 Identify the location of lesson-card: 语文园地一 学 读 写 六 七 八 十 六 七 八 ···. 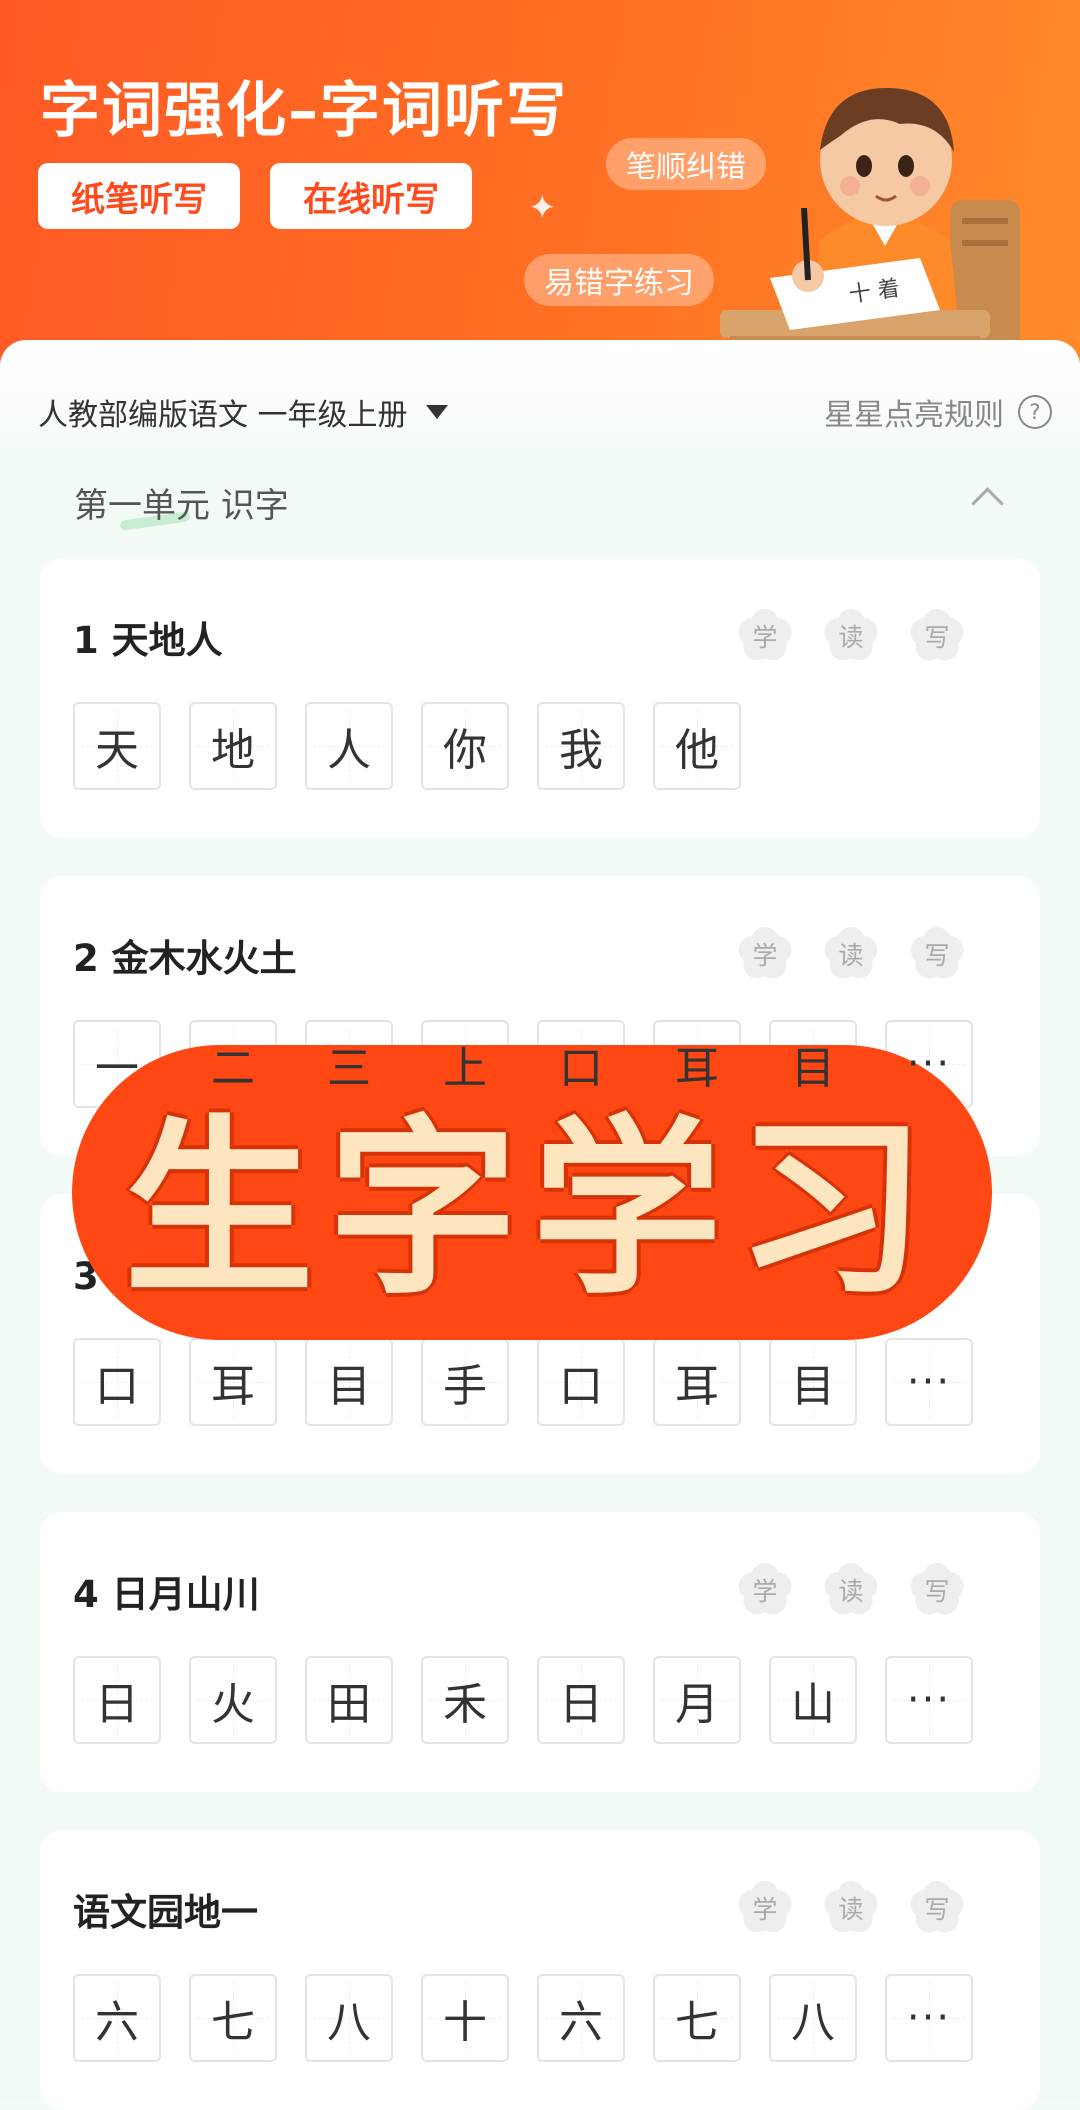
(540, 1970).